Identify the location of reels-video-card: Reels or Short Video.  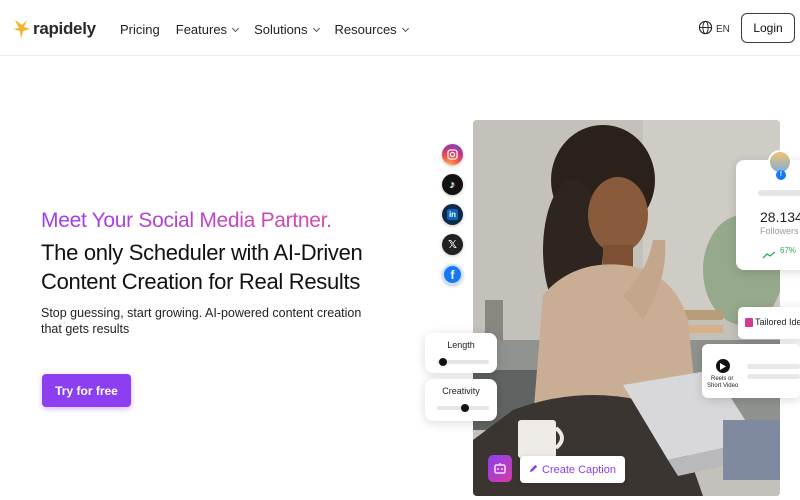
(751, 371).